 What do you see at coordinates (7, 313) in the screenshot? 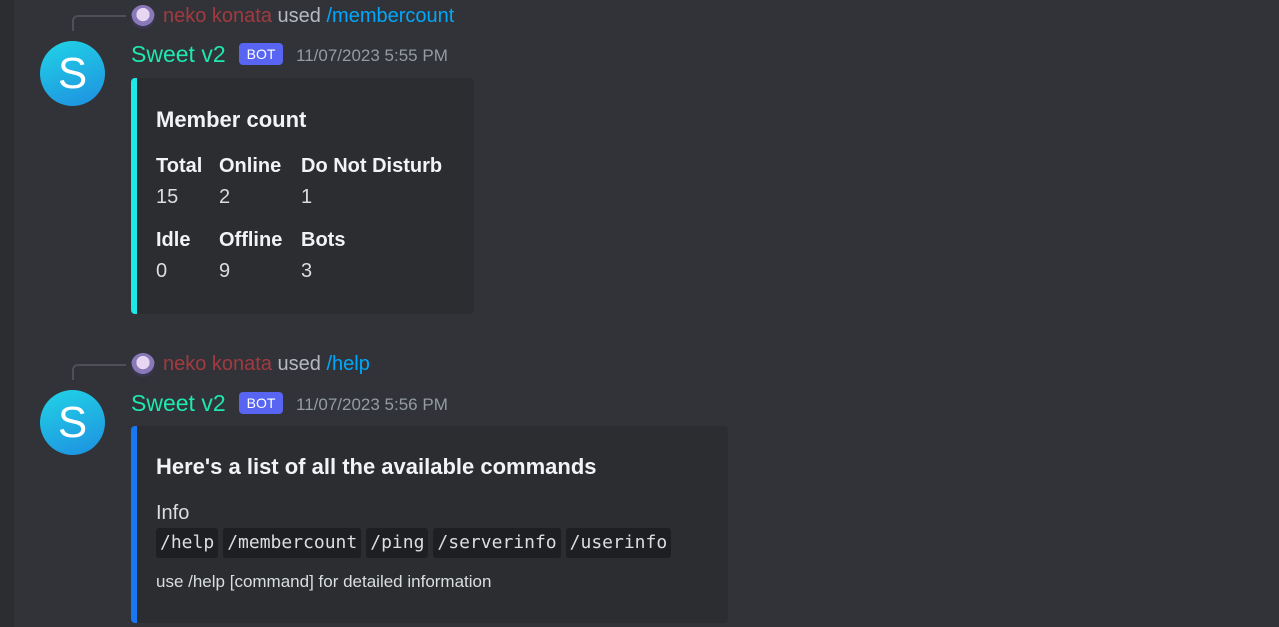
I see `left-panel-edge` at bounding box center [7, 313].